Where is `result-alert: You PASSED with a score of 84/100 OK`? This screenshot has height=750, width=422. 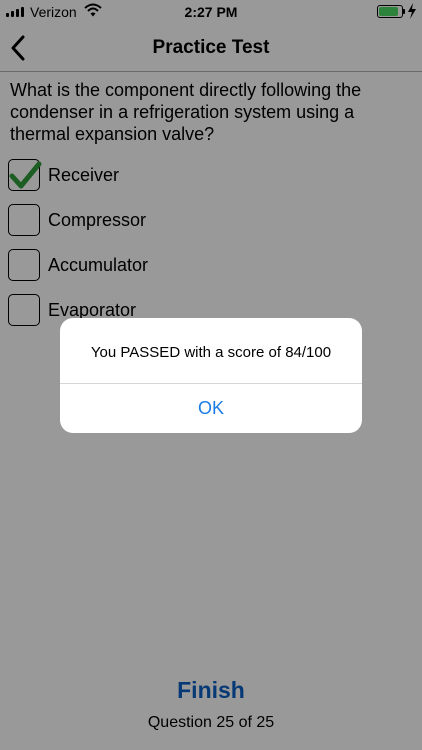
result-alert: You PASSED with a score of 84/100 OK is located at coordinates (211, 375).